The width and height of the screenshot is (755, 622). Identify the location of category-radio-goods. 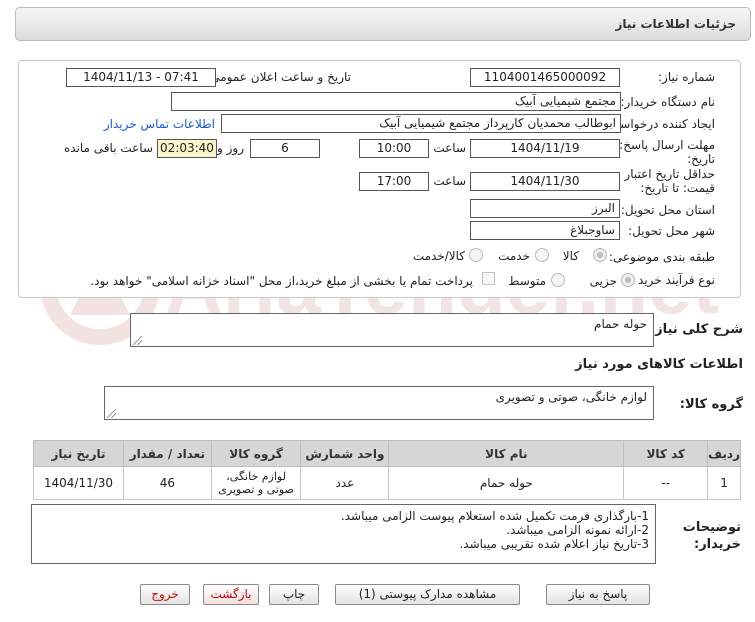
(600, 255).